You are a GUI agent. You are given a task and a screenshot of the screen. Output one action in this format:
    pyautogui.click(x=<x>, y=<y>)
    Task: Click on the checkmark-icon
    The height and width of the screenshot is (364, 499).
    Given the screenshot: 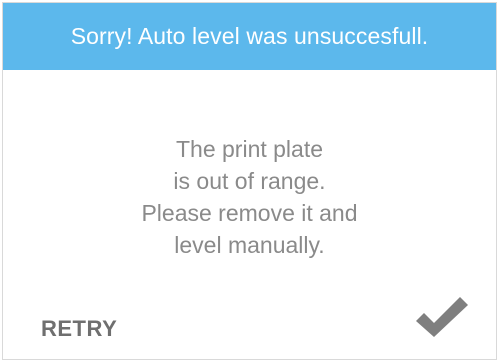 What is the action you would take?
    pyautogui.click(x=442, y=317)
    